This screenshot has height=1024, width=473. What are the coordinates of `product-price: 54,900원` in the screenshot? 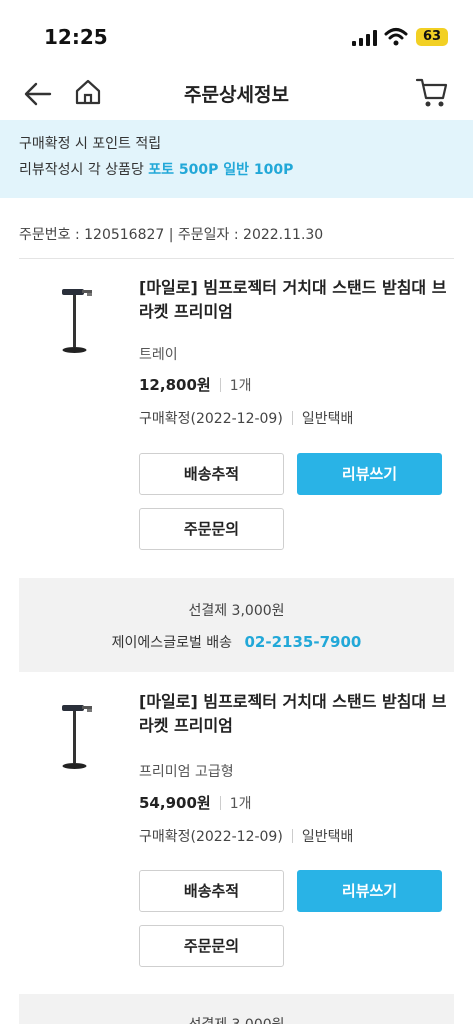 It's located at (175, 803).